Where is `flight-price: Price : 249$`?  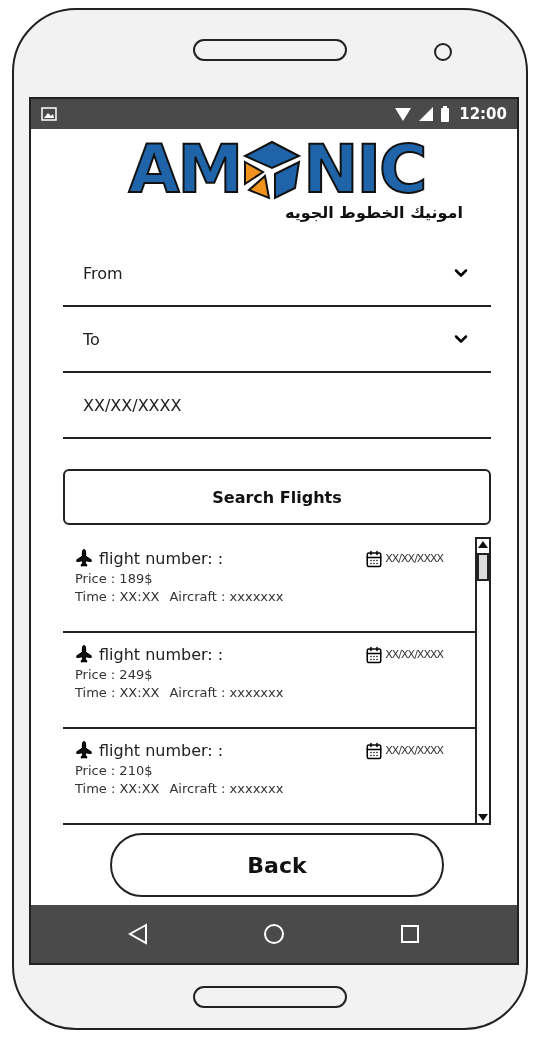 flight-price: Price : 249$ is located at coordinates (114, 674).